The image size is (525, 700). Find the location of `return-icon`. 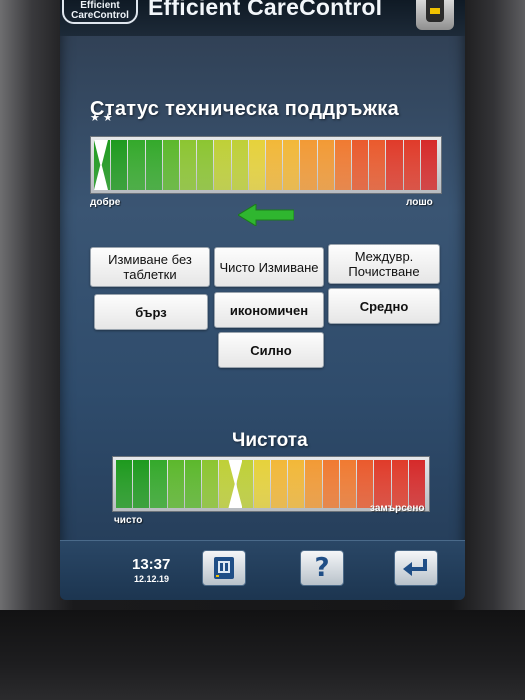

return-icon is located at coordinates (415, 567).